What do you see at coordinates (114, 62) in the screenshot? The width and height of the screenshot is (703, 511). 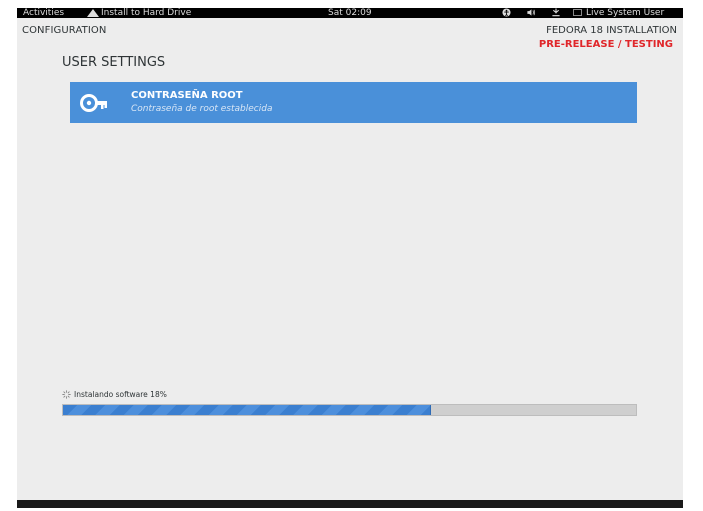 I see `user-settings-heading: USER SETTINGS` at bounding box center [114, 62].